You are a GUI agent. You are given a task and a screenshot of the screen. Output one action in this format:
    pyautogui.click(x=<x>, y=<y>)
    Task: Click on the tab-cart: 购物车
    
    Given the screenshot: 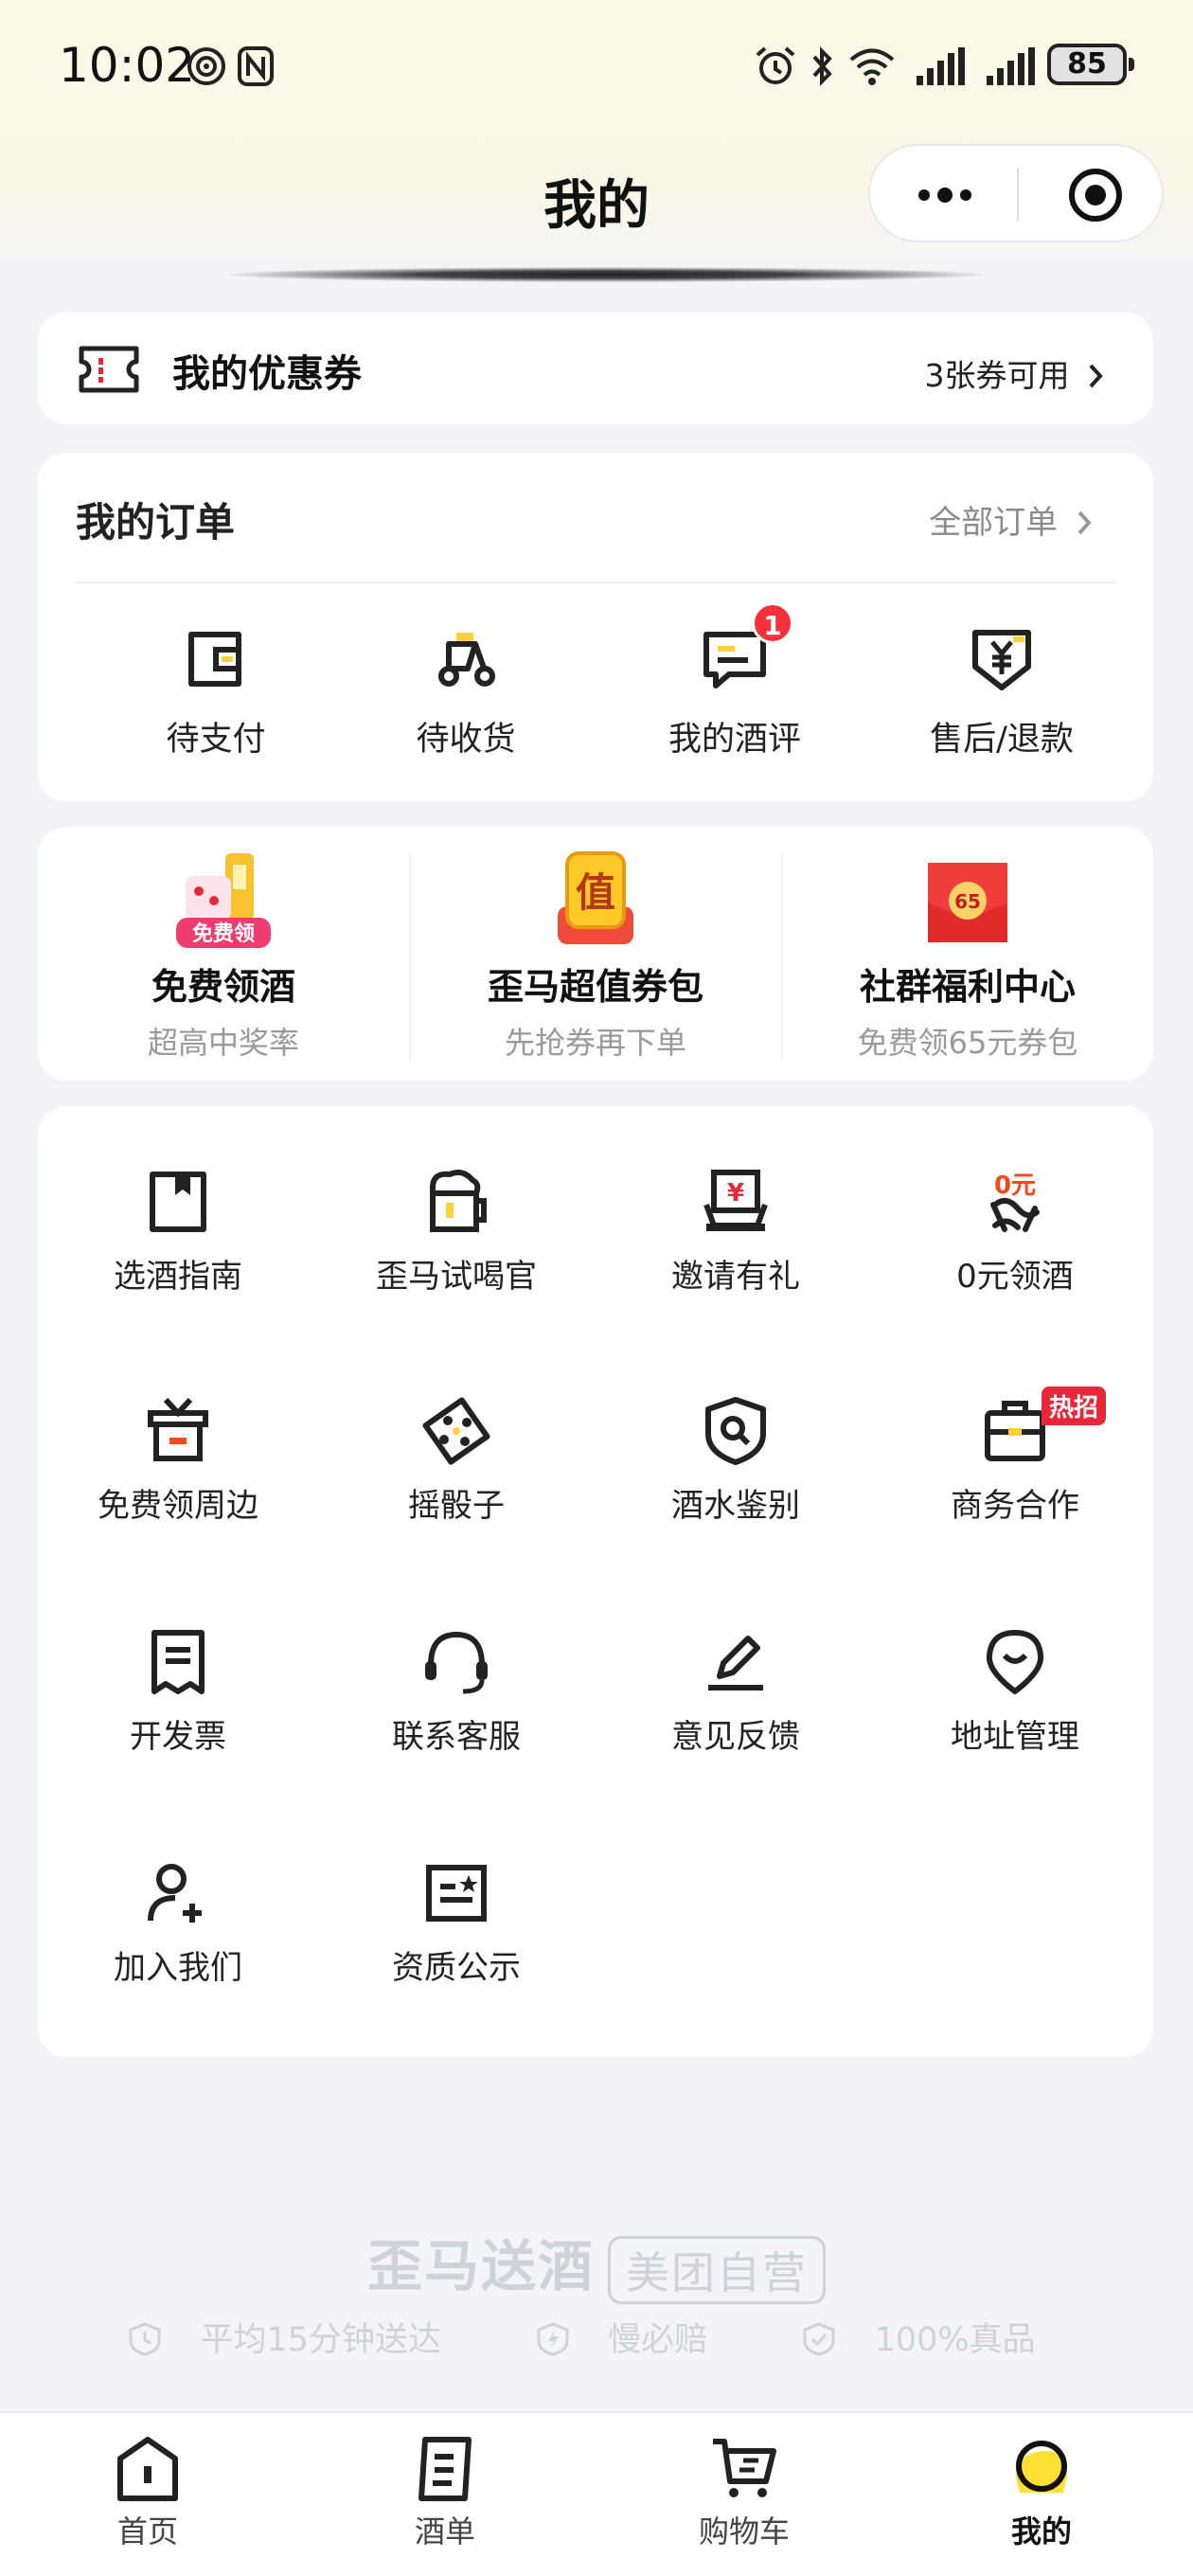 What is the action you would take?
    pyautogui.click(x=744, y=2492)
    